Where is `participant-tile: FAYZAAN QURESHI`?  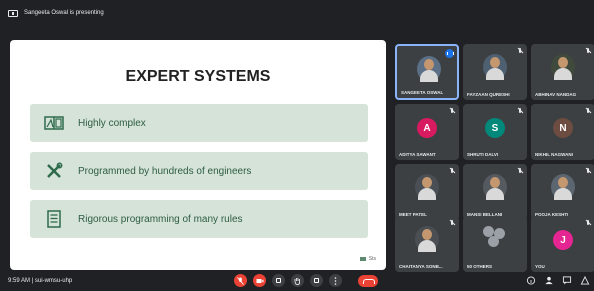 participant-tile: FAYZAAN QURESHI is located at coordinates (495, 72).